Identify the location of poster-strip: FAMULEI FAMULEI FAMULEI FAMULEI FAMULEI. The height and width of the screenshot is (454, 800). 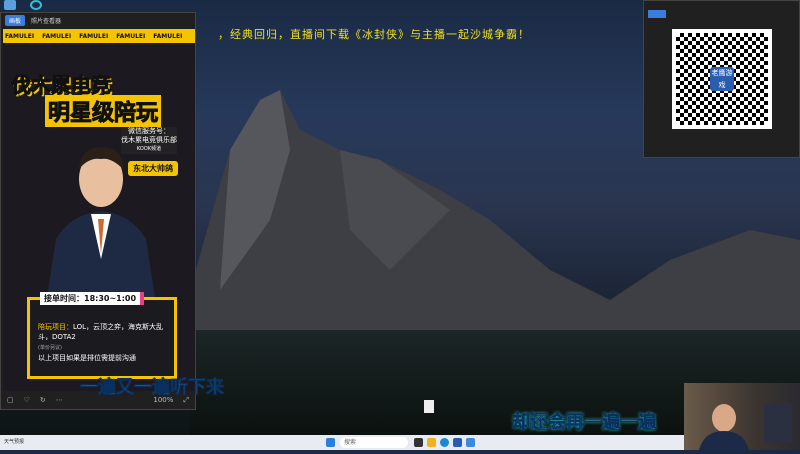
(99, 36).